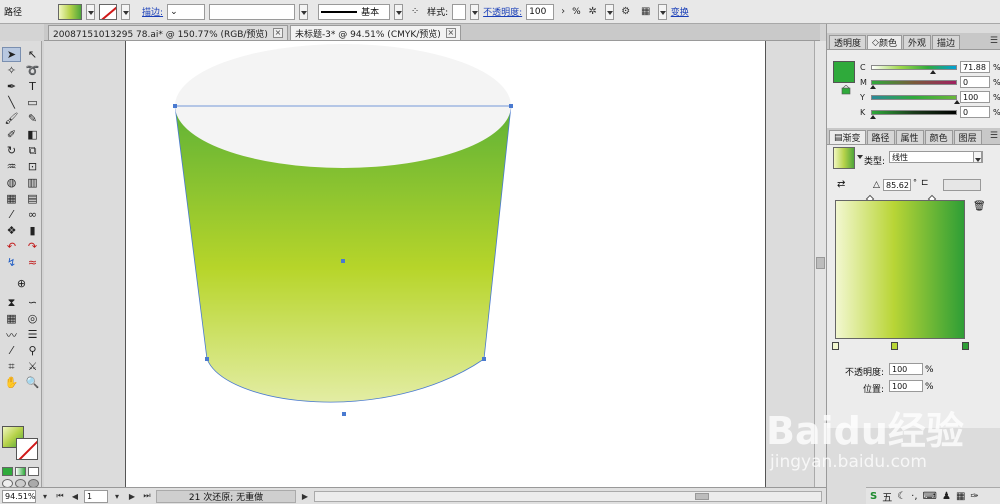 The width and height of the screenshot is (1000, 504). Describe the element at coordinates (459, 11) in the screenshot. I see `style-swatch` at that location.